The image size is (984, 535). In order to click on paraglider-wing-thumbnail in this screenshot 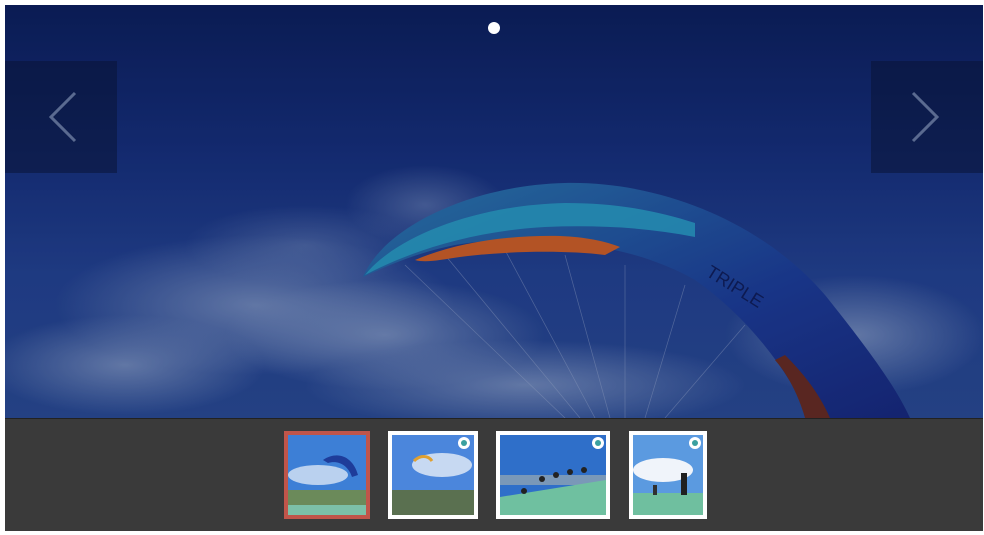, I will do `click(327, 475)`.